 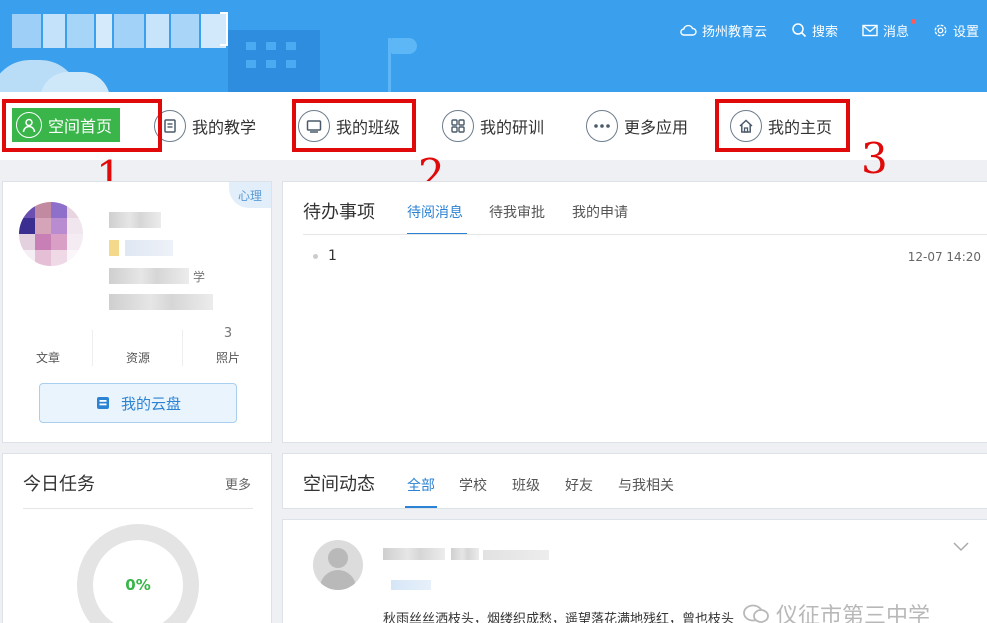 I want to click on search-icon, so click(x=799, y=30).